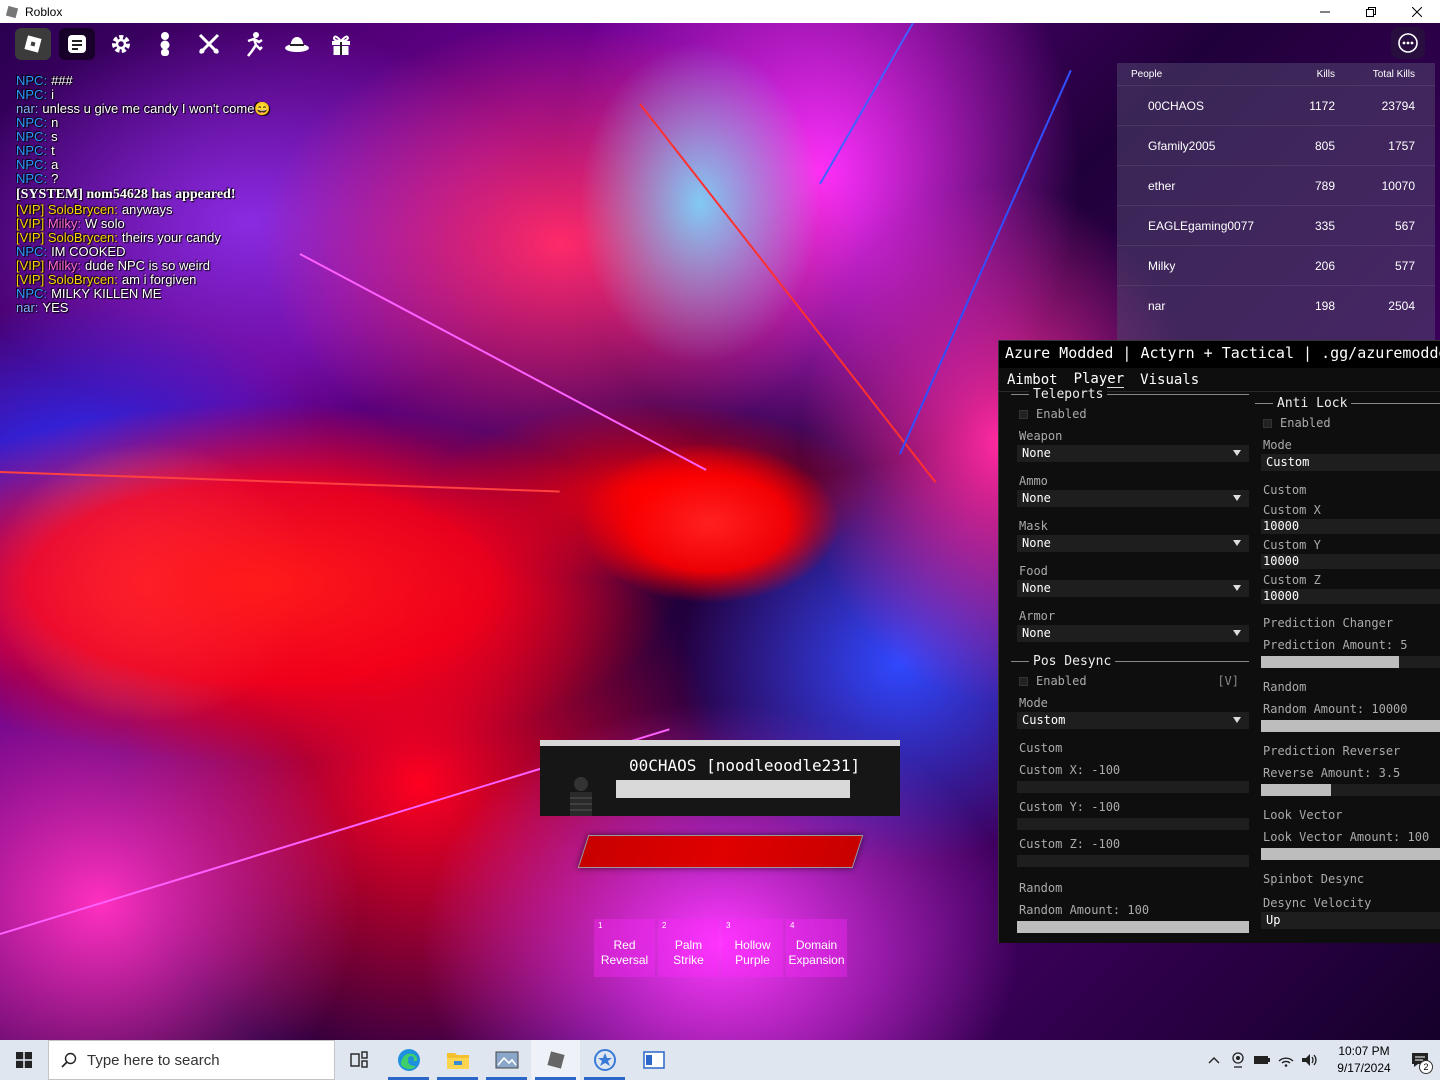  What do you see at coordinates (1130, 394) in the screenshot?
I see `teleports-section-title: Teleports` at bounding box center [1130, 394].